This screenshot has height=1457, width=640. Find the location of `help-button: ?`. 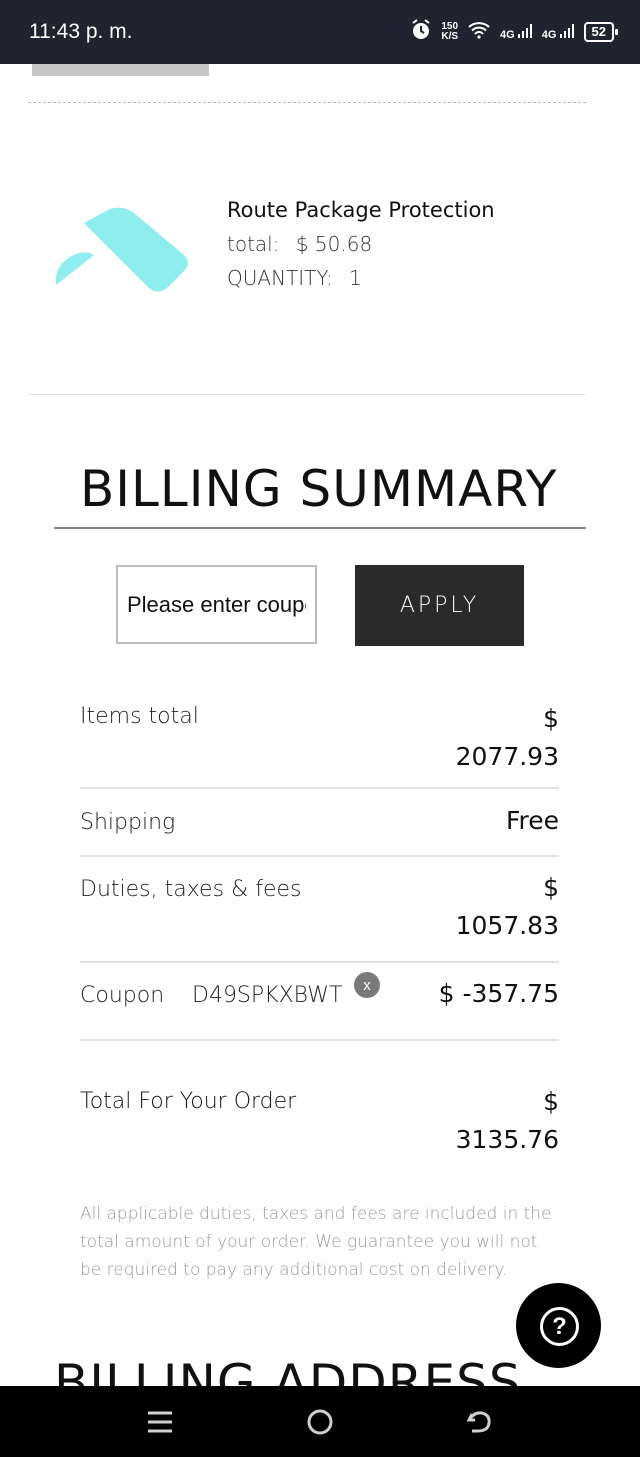

help-button: ? is located at coordinates (558, 1325).